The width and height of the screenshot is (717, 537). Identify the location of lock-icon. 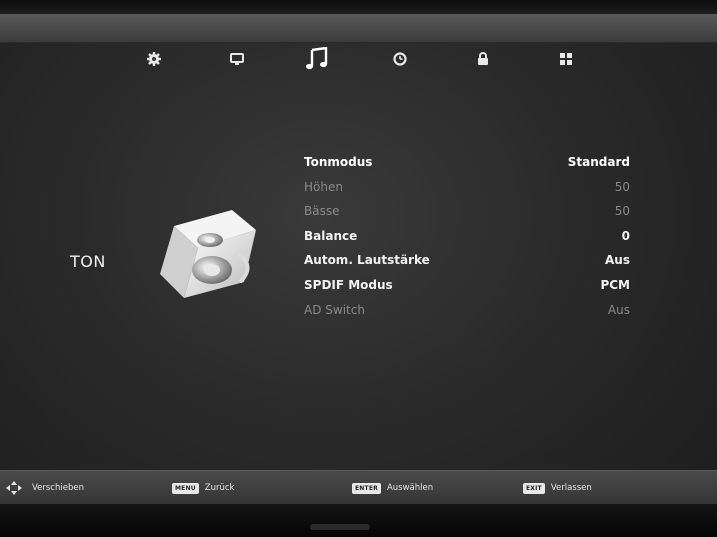
(483, 58).